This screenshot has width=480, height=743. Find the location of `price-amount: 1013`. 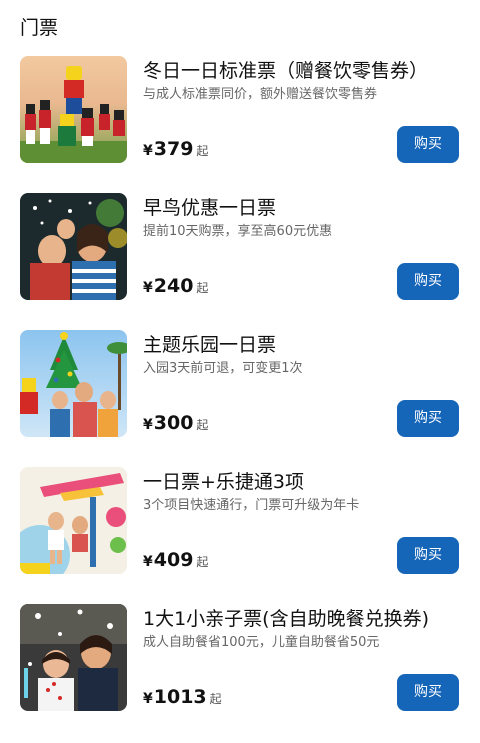

price-amount: 1013 is located at coordinates (180, 697).